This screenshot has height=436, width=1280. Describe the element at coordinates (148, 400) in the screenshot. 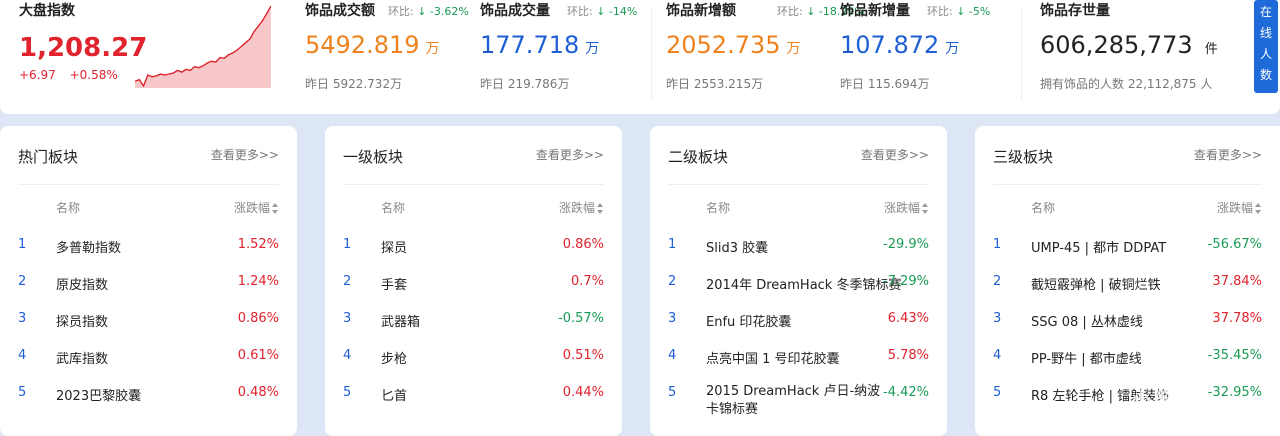

I see `table-row: 5 2023巴黎胶囊 0.48%` at that location.